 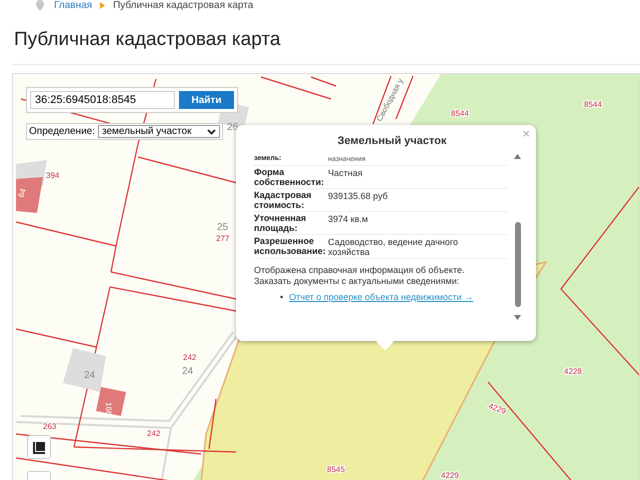 What do you see at coordinates (62, 131) in the screenshot?
I see `definition-label: Определение:` at bounding box center [62, 131].